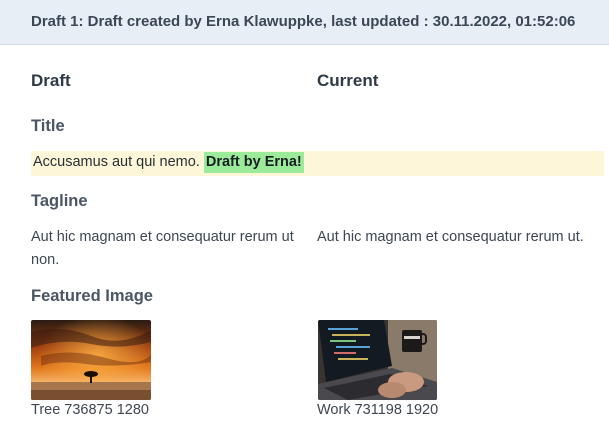 This screenshot has height=439, width=609. Describe the element at coordinates (253, 162) in the screenshot. I see `title-added-text: Draft by Erna!` at that location.